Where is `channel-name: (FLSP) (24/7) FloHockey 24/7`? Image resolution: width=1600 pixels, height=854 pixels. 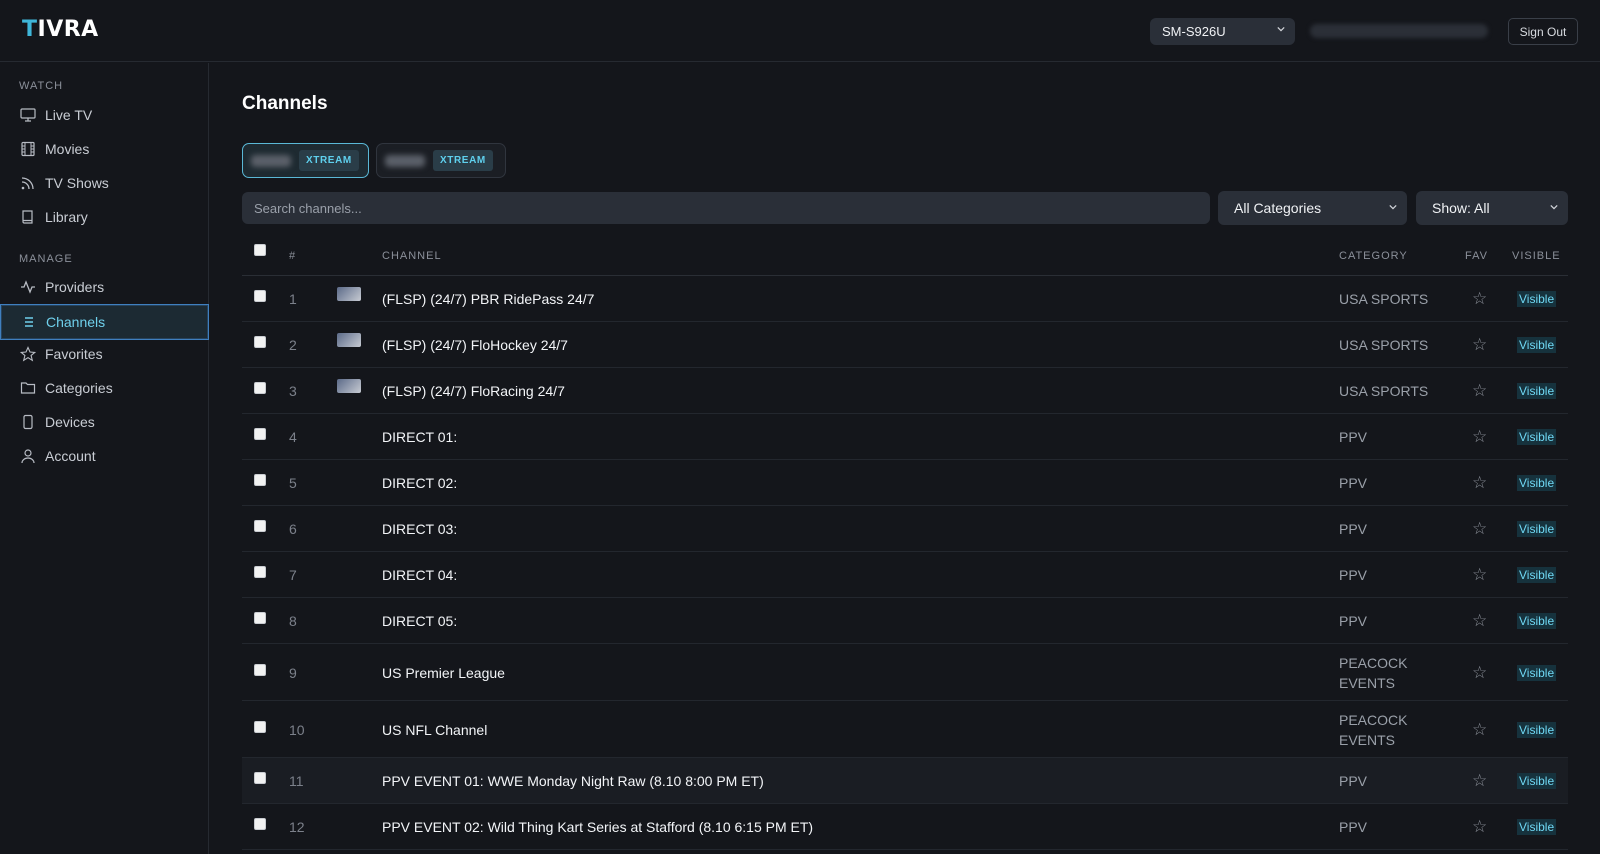 channel-name: (FLSP) (24/7) FloHockey 24/7 is located at coordinates (475, 345).